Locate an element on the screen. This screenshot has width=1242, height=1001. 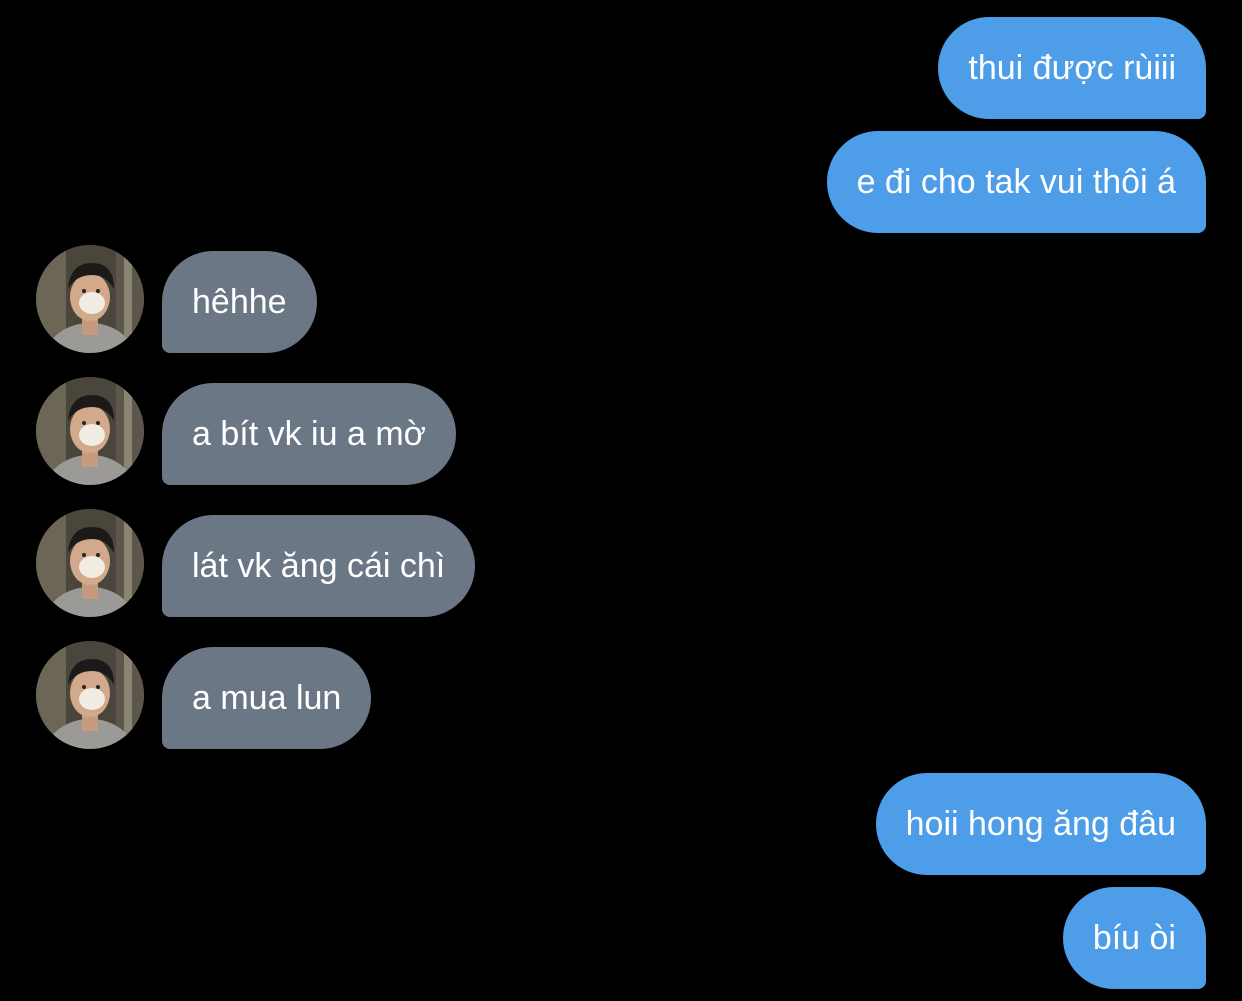
message-text: hoii hong ăng đâu is located at coordinates (1040, 824).